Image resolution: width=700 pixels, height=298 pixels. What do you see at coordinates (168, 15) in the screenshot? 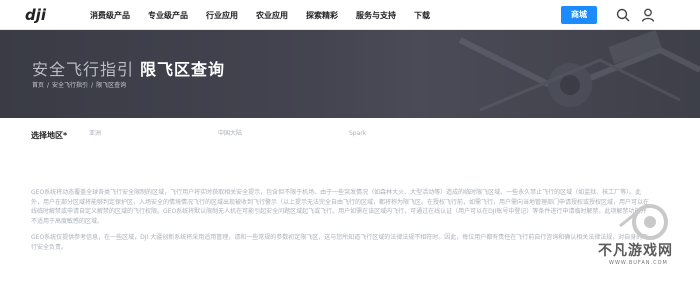
I see `nav-link-professional: 专业级产品` at bounding box center [168, 15].